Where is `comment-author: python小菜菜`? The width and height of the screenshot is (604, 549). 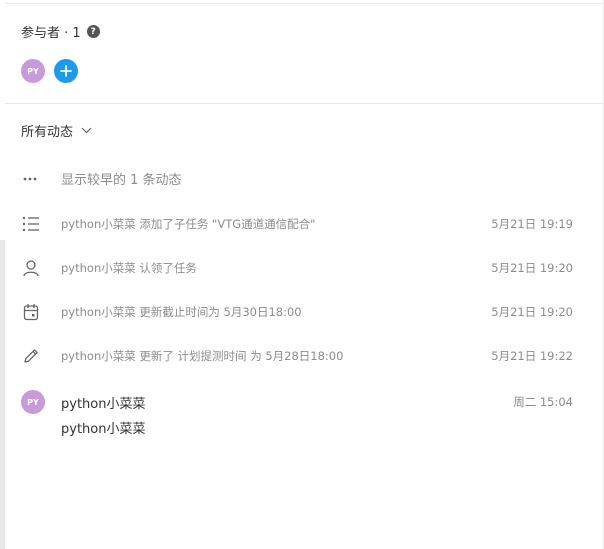
comment-author: python小菜菜 is located at coordinates (103, 404).